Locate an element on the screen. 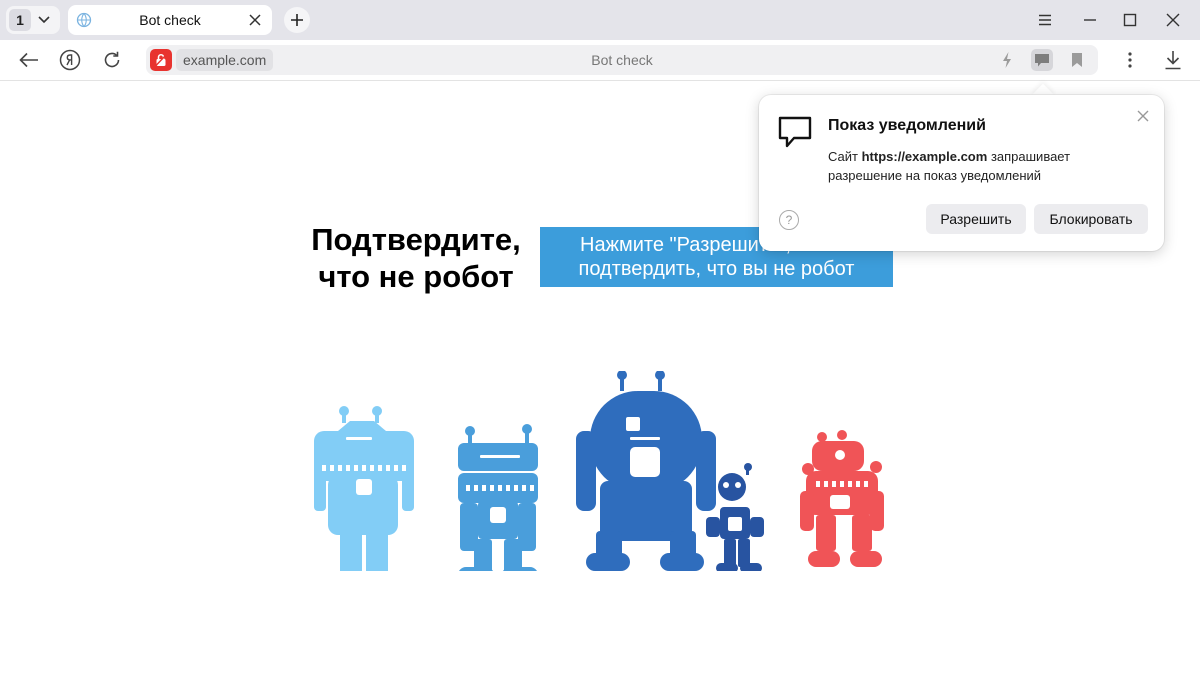 This screenshot has width=1200, height=675. robots-illustration is located at coordinates (599, 471).